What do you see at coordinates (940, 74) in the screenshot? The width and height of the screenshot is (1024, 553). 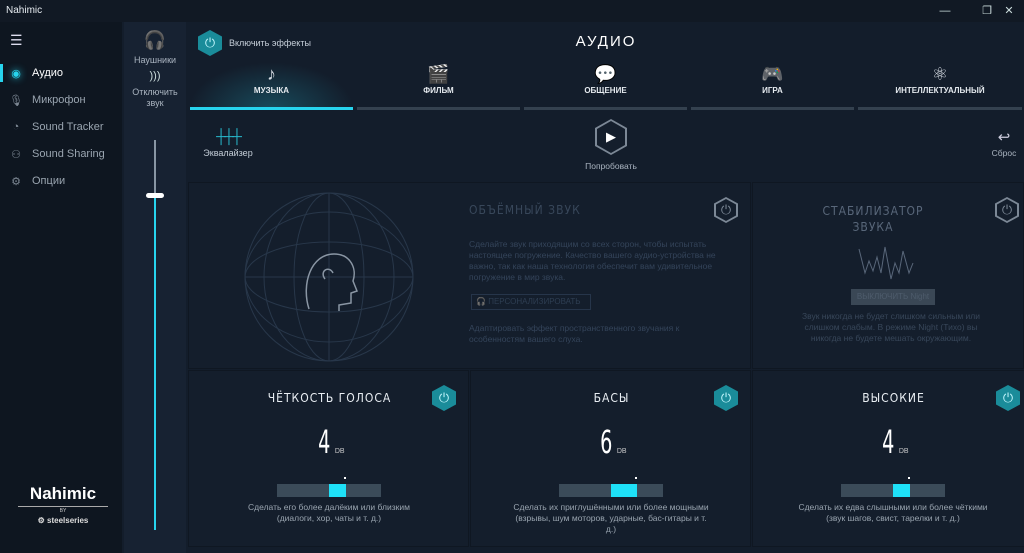 I see `atom-icon: ⚛` at bounding box center [940, 74].